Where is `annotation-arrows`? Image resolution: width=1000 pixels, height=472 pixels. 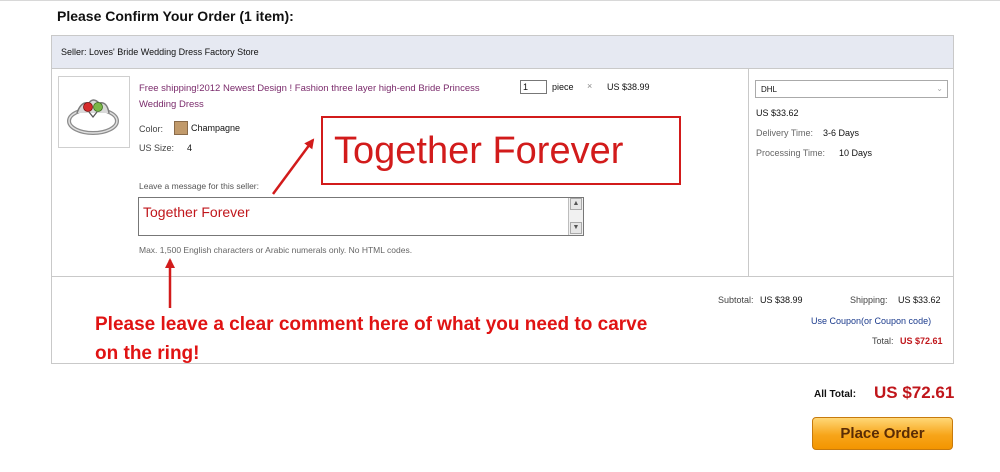
annotation-arrows is located at coordinates (240, 223).